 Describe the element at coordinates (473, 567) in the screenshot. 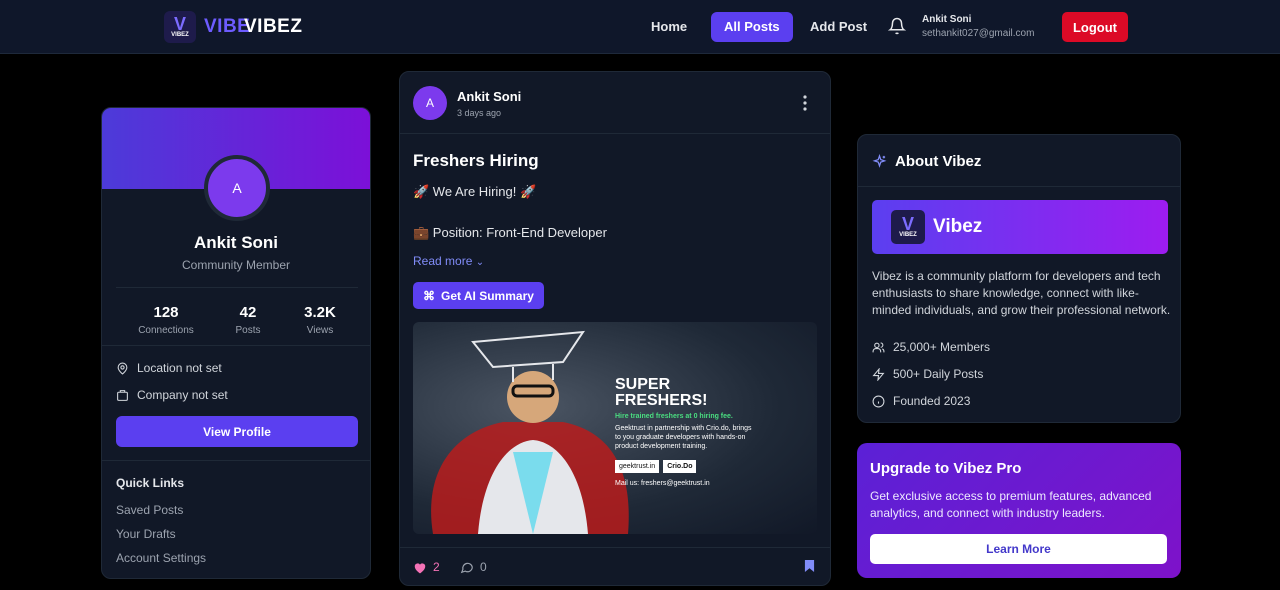

I see `comment-button: 0` at that location.